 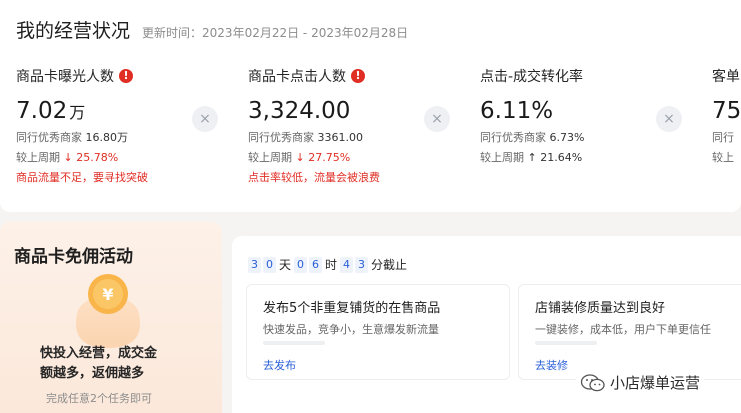 I want to click on peer-value: 16.80万, so click(x=107, y=137).